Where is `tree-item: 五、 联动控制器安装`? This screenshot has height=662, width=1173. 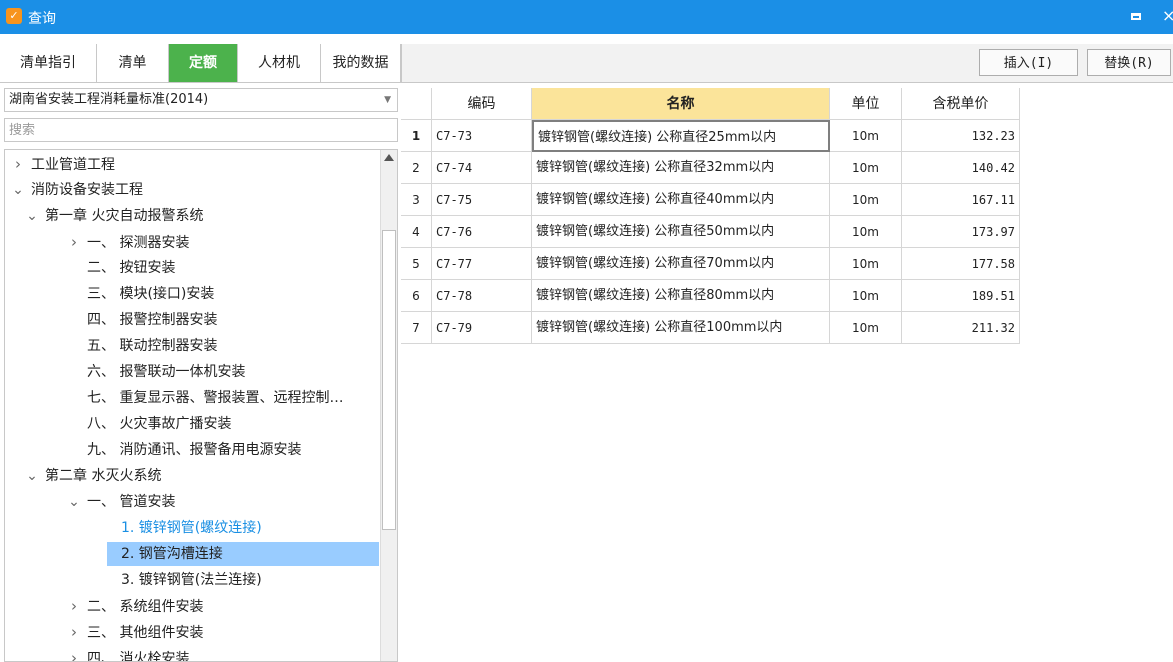 tree-item: 五、 联动控制器安装 is located at coordinates (232, 346).